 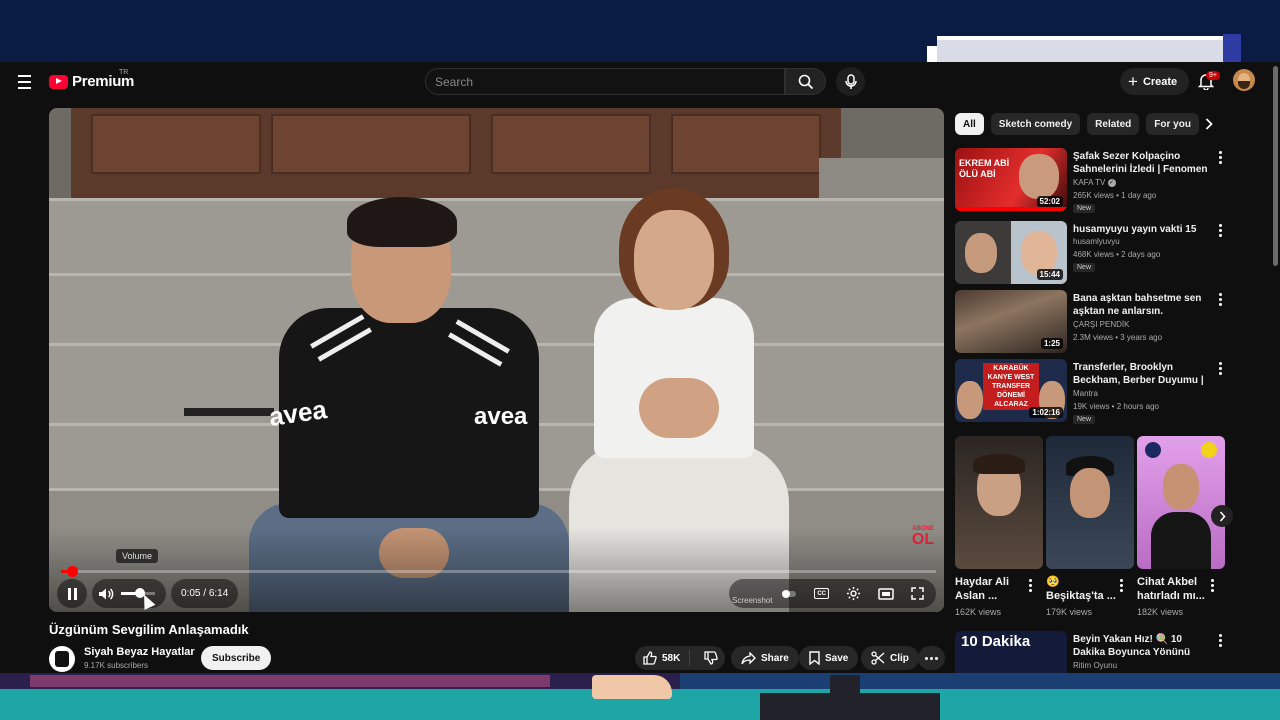 I want to click on desktop-background-bottom, so click(x=640, y=696).